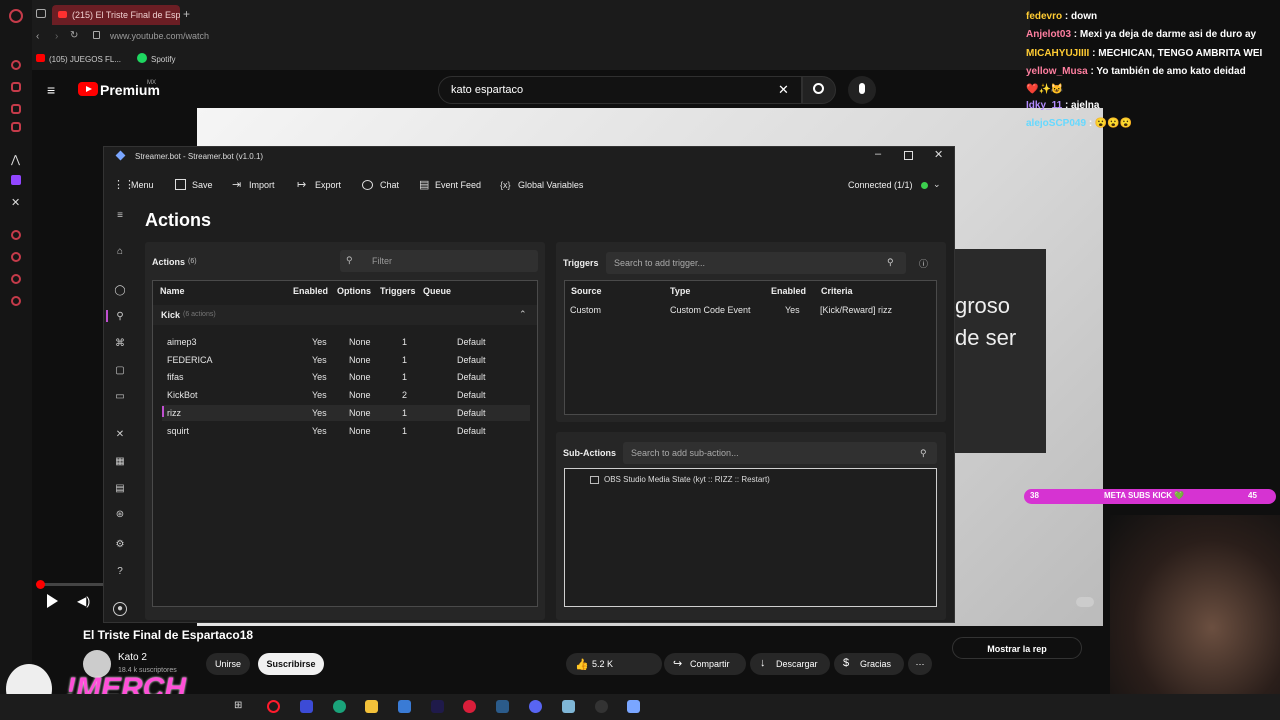  I want to click on telegram-icon, so click(16, 127).